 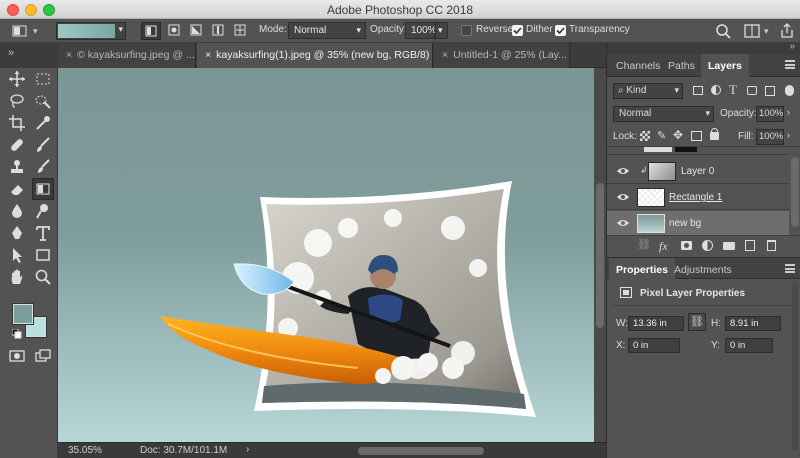 What do you see at coordinates (17, 101) in the screenshot?
I see `lasso-tool` at bounding box center [17, 101].